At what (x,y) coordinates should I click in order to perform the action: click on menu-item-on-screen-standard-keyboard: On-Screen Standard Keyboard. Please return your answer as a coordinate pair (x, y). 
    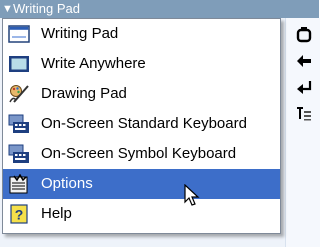
    Looking at the image, I should click on (141, 124).